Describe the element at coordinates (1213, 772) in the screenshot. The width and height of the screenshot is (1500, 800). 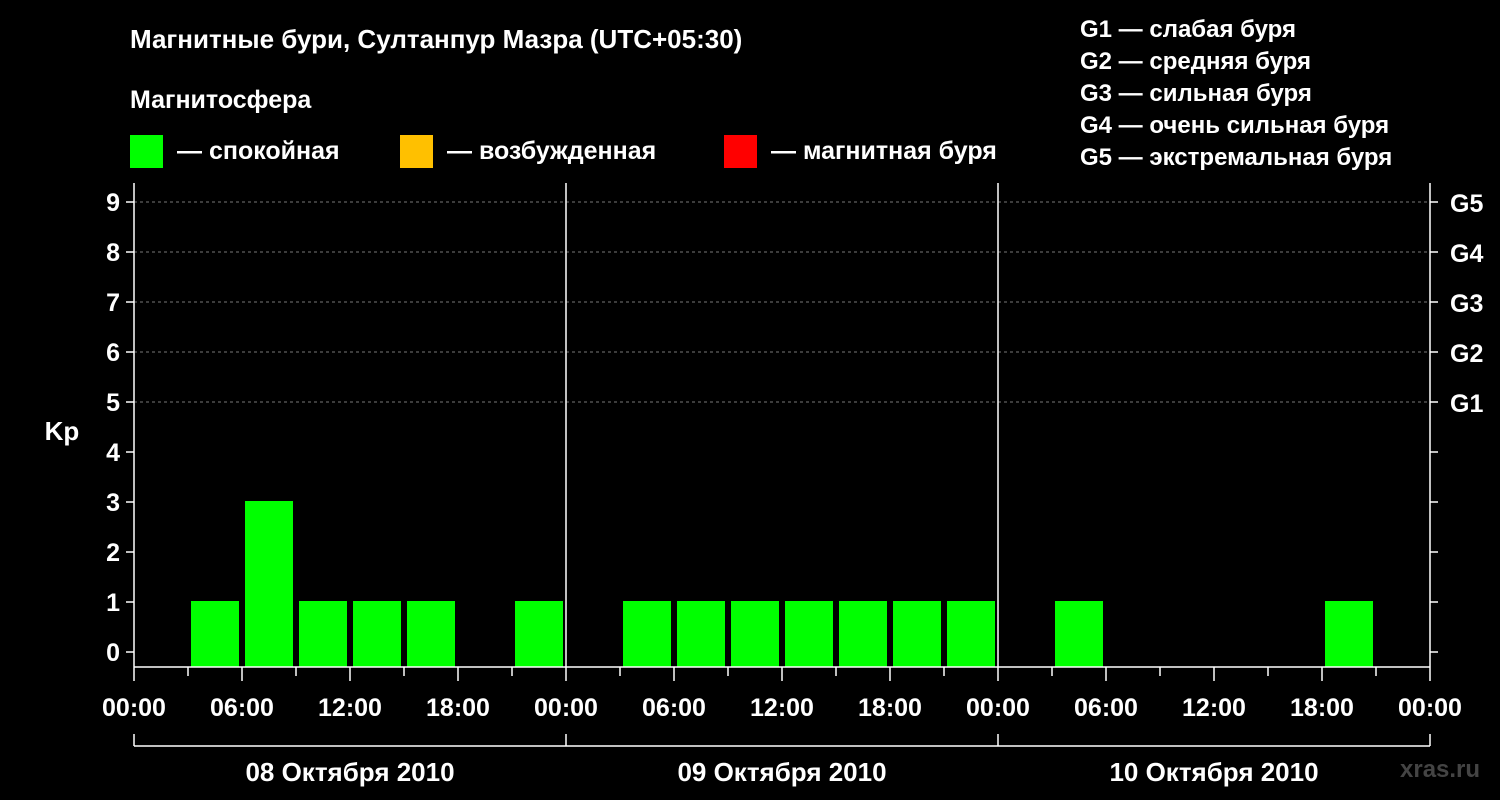
I see `day-label: 10 Октября 2010` at that location.